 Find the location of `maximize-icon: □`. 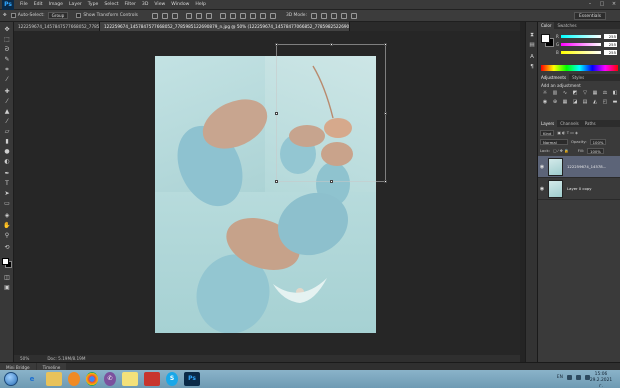

maximize-icon: □ is located at coordinates (602, 4).